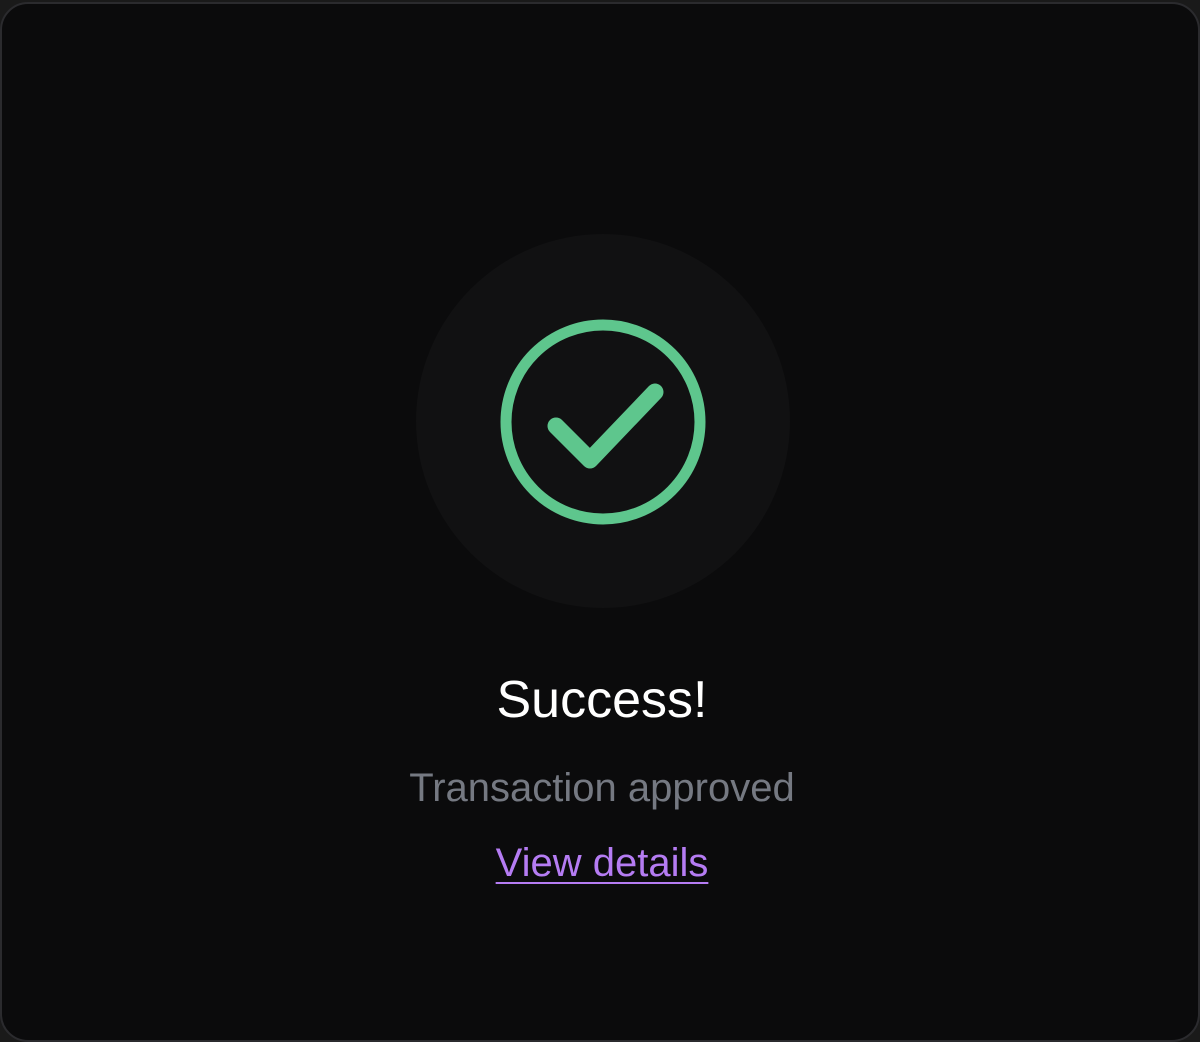 This screenshot has width=1200, height=1042. I want to click on success-title: Success!, so click(602, 700).